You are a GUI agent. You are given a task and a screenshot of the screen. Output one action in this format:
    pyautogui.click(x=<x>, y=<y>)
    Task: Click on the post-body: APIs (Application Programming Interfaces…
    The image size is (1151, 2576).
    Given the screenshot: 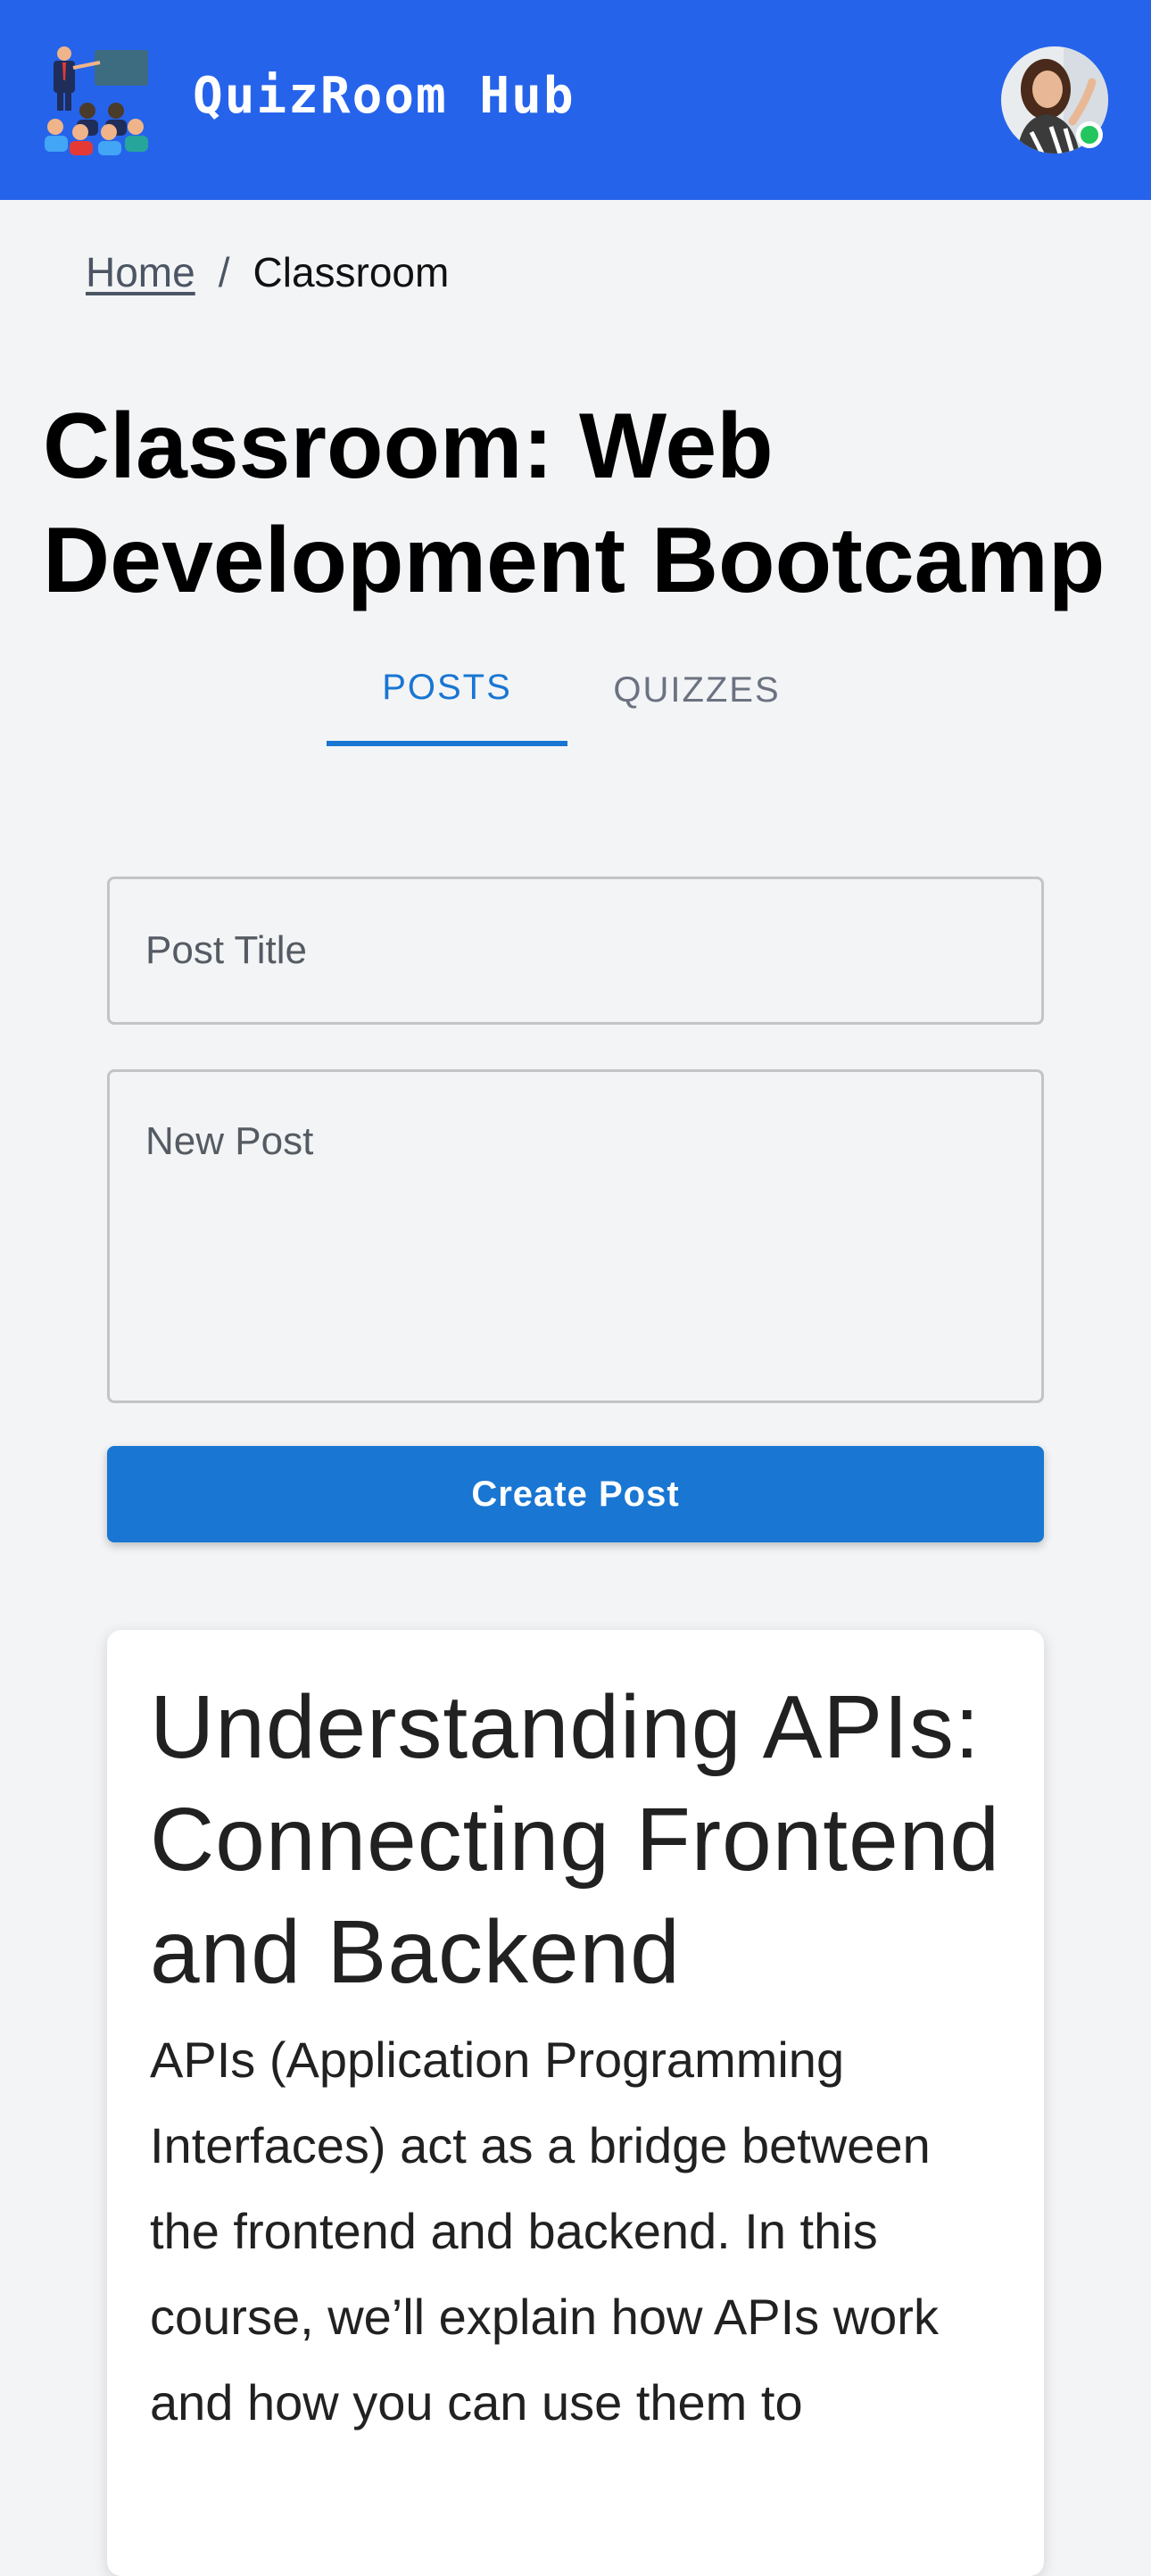 What is the action you would take?
    pyautogui.click(x=545, y=2231)
    